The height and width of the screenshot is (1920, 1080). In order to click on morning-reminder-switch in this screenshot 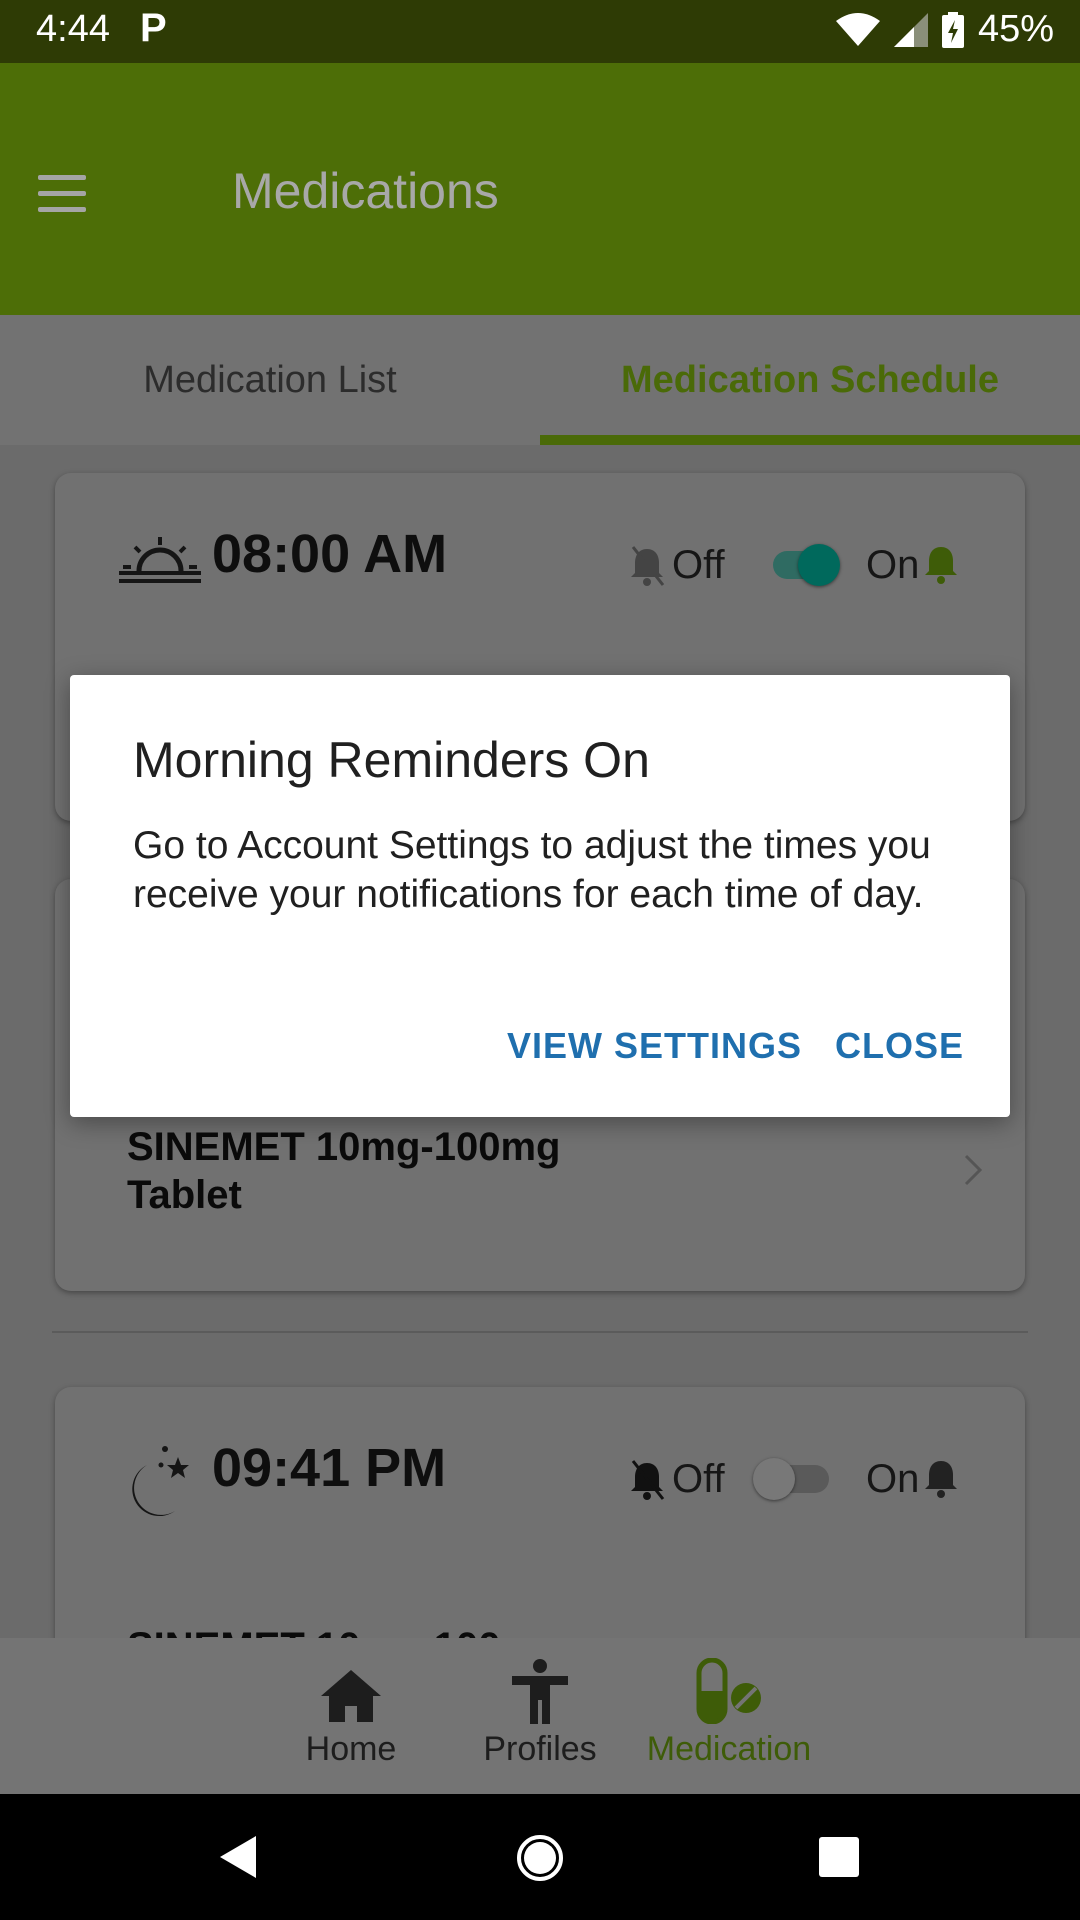, I will do `click(819, 565)`.